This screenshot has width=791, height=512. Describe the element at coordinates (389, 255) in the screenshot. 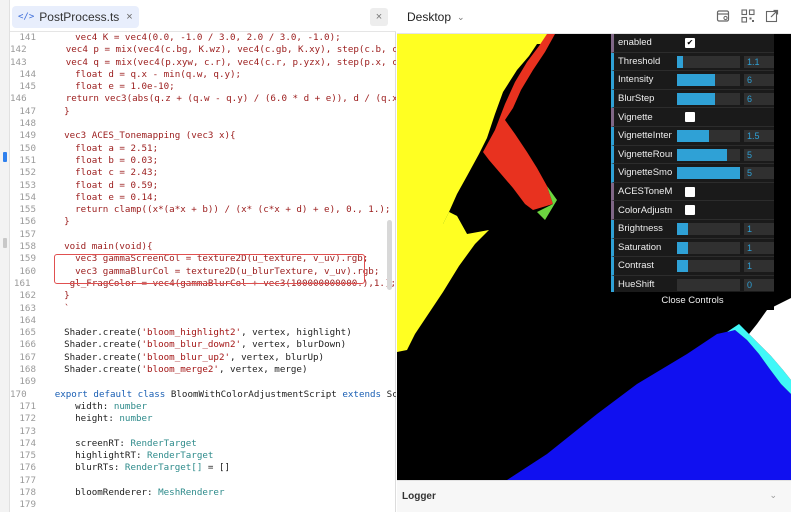

I see `editor-scrollbar` at that location.